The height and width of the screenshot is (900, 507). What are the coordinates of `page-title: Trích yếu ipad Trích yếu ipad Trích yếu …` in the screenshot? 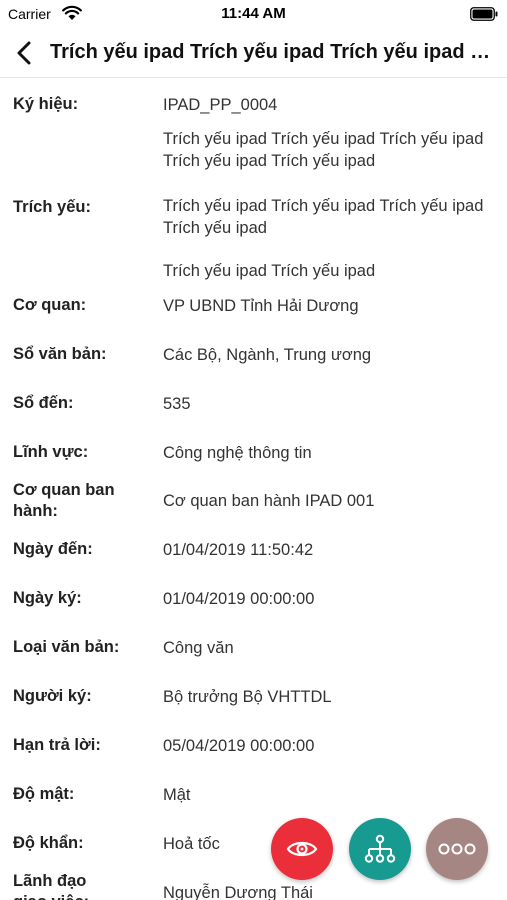 It's located at (272, 52).